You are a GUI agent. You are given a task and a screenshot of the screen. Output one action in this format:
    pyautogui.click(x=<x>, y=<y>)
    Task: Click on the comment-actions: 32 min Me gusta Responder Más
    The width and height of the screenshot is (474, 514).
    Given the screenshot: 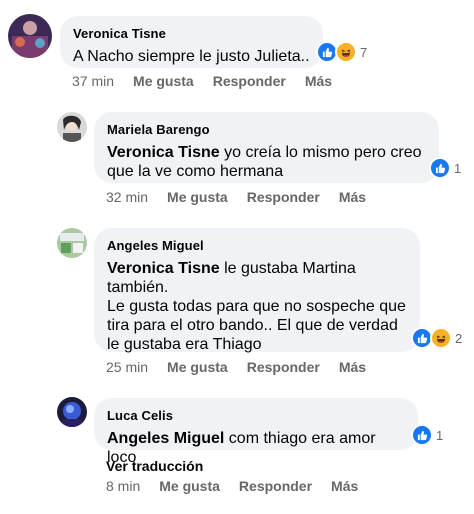 What is the action you would take?
    pyautogui.click(x=236, y=197)
    